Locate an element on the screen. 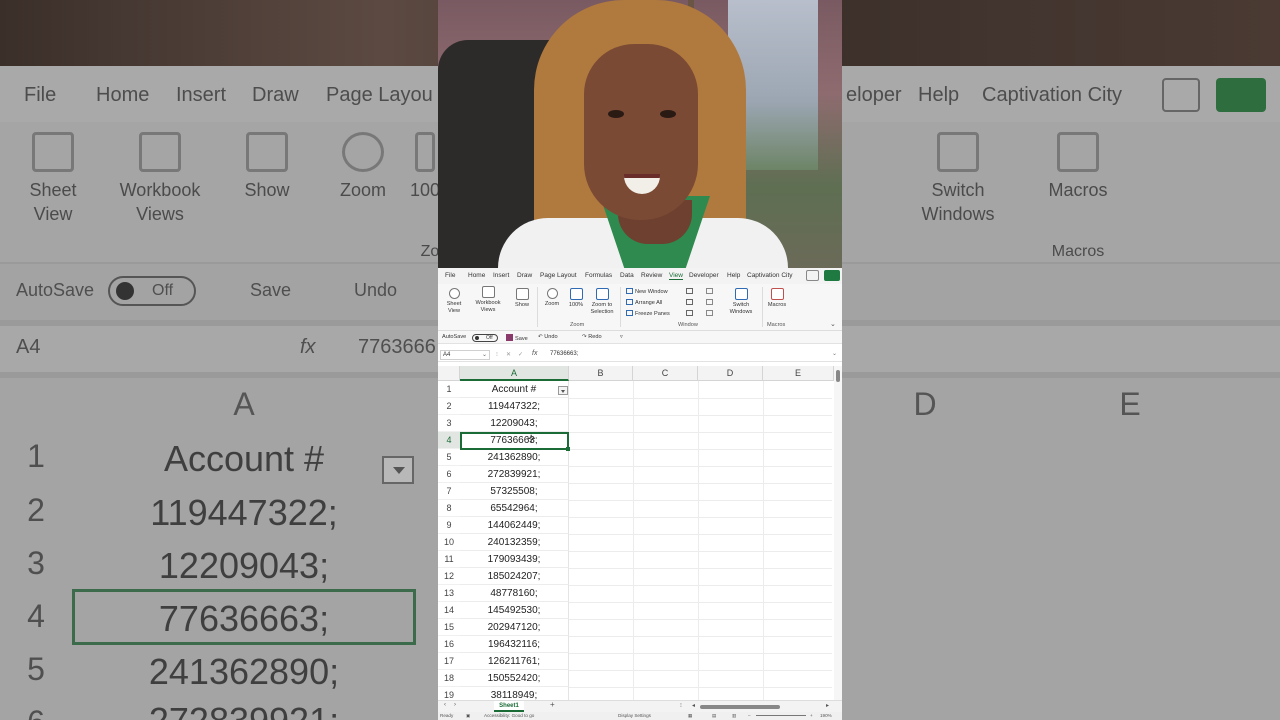  row-header: 11 is located at coordinates (449, 559).